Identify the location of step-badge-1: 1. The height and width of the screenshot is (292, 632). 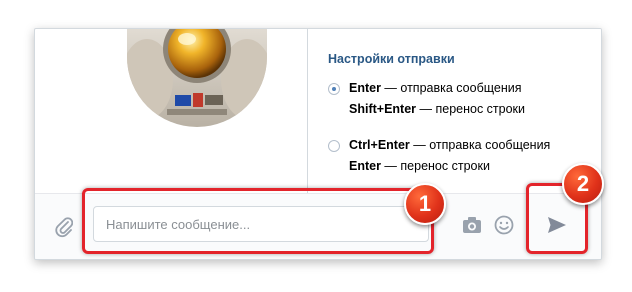
(425, 204).